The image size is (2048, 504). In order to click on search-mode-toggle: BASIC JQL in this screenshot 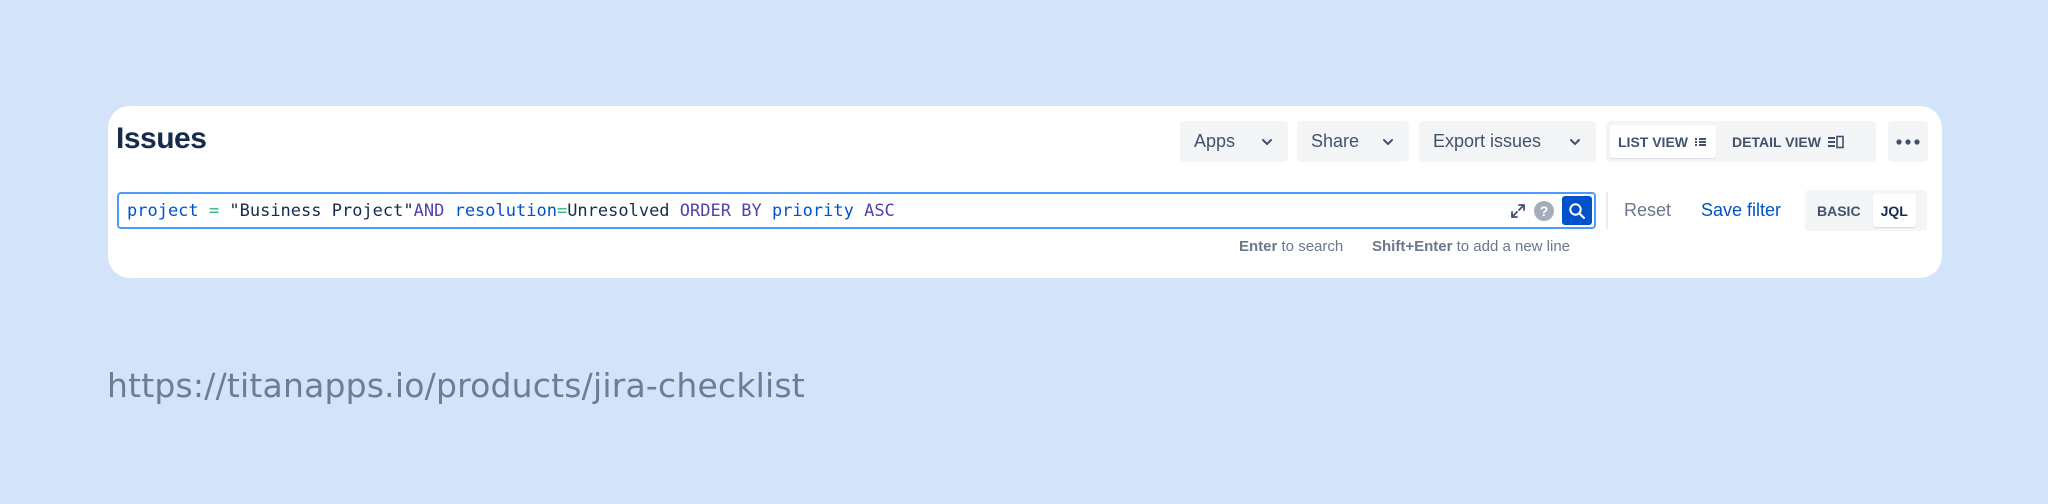, I will do `click(1866, 210)`.